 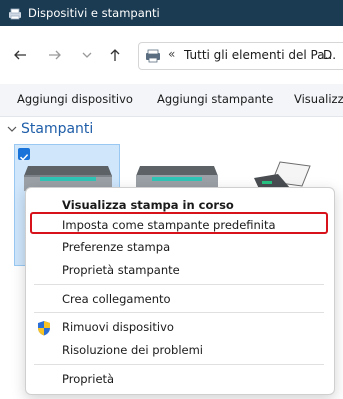 What do you see at coordinates (75, 99) in the screenshot?
I see `add-device-button: Aggiungi dispositivo` at bounding box center [75, 99].